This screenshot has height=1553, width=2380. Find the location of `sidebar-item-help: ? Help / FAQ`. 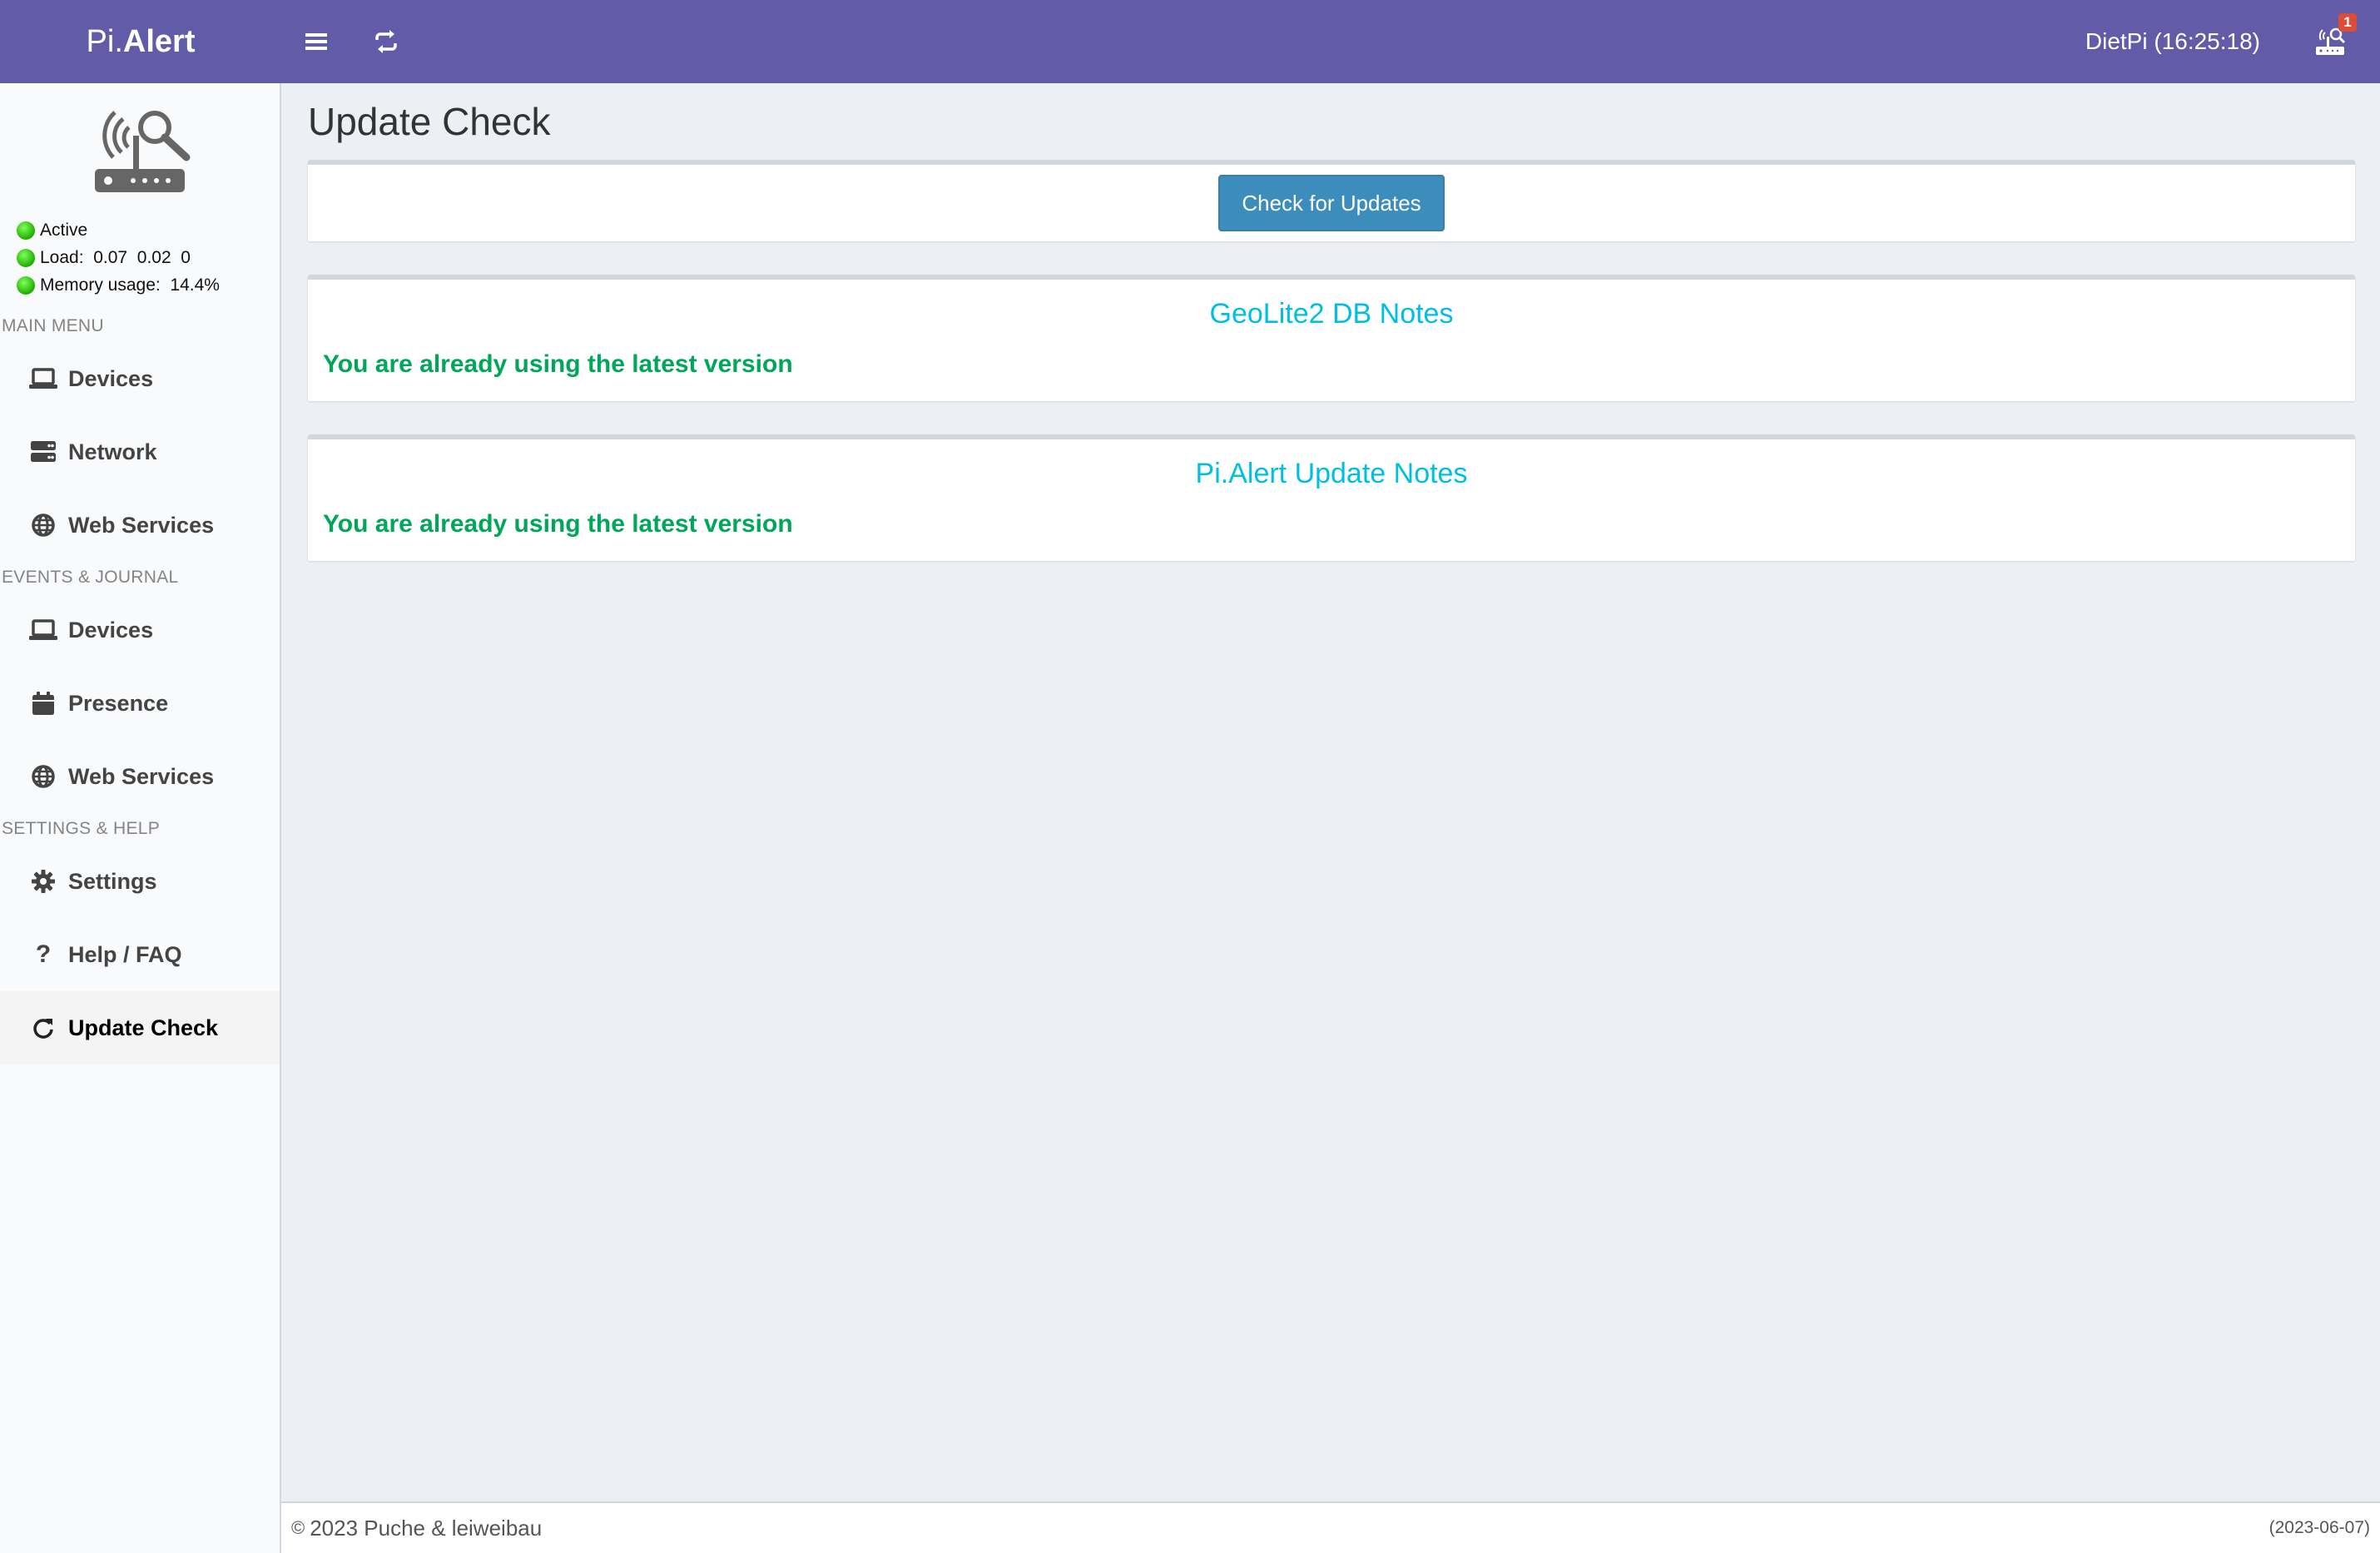

sidebar-item-help: ? Help / FAQ is located at coordinates (140, 954).